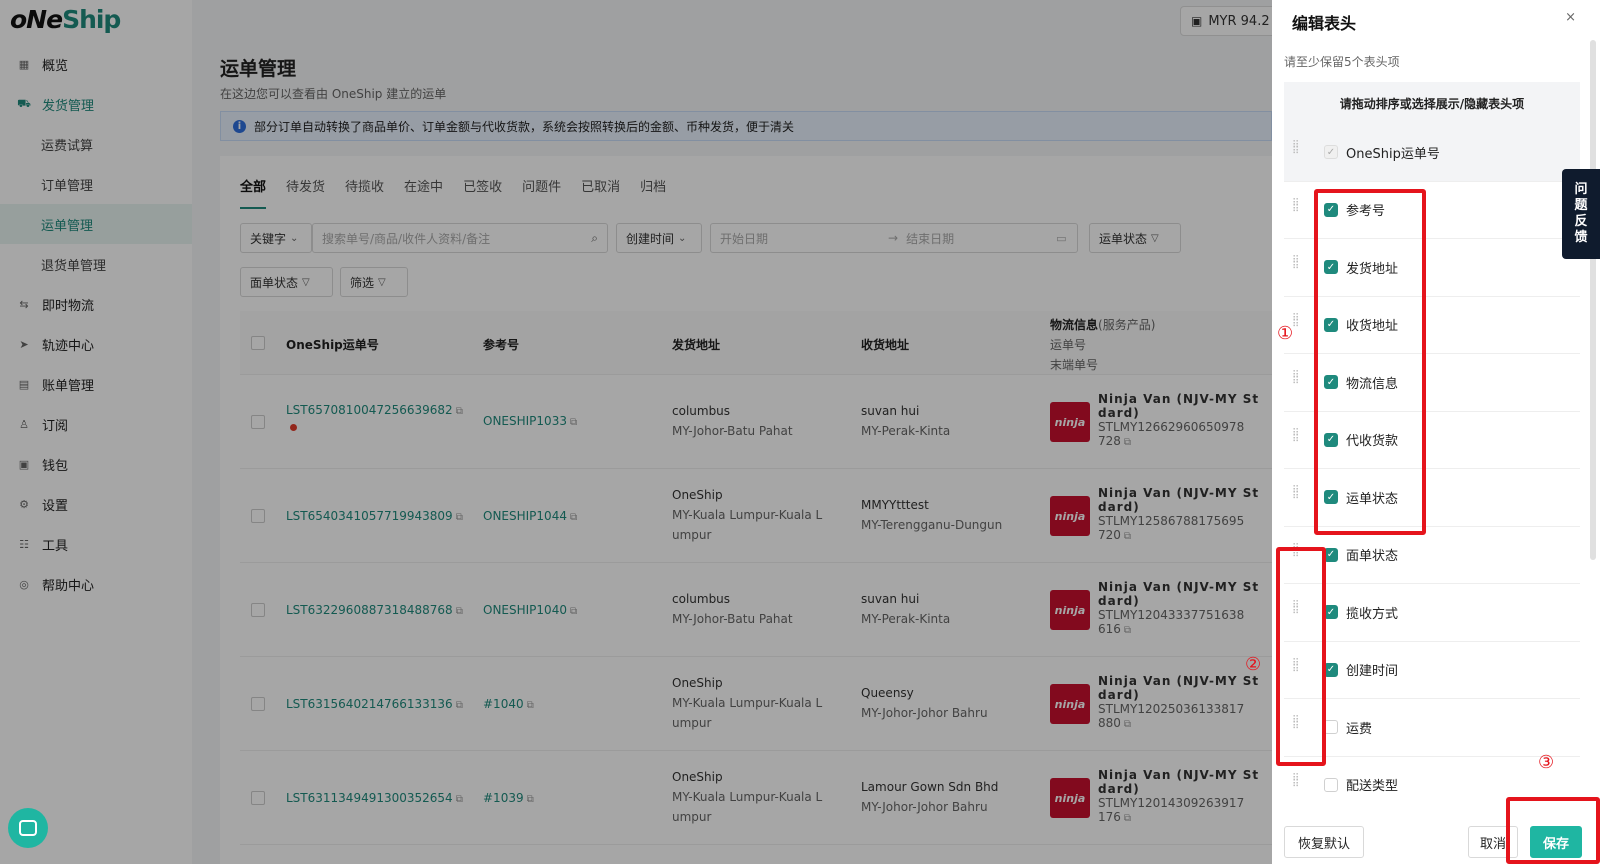 This screenshot has width=1600, height=864. Describe the element at coordinates (374, 282) in the screenshot. I see `more-filter-button: 筛选 ▽` at that location.